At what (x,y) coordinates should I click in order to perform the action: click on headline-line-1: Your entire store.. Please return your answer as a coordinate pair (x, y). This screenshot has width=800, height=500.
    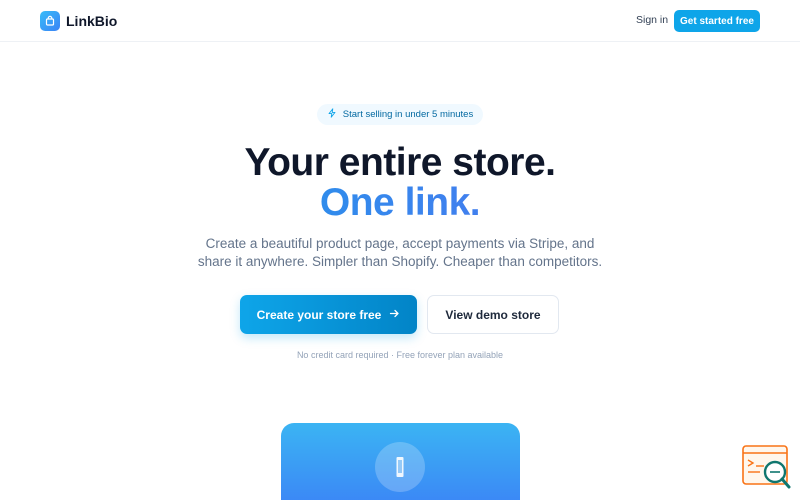
    Looking at the image, I should click on (400, 162).